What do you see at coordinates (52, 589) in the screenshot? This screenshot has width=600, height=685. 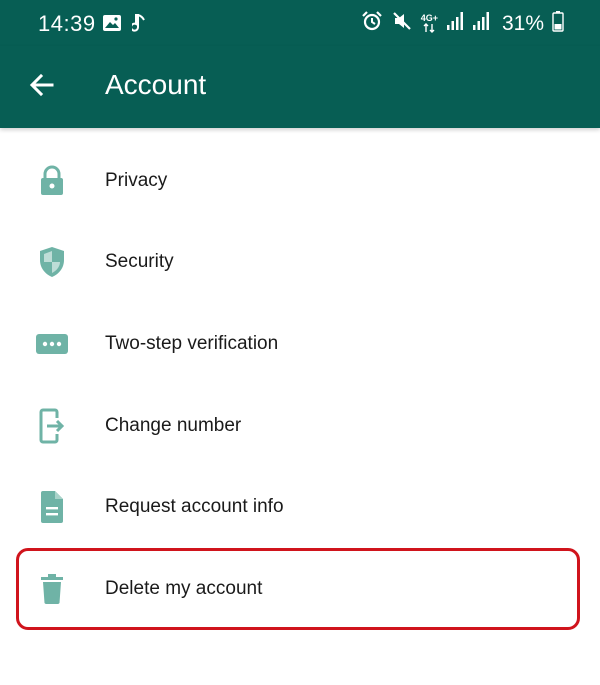 I see `trash-icon` at bounding box center [52, 589].